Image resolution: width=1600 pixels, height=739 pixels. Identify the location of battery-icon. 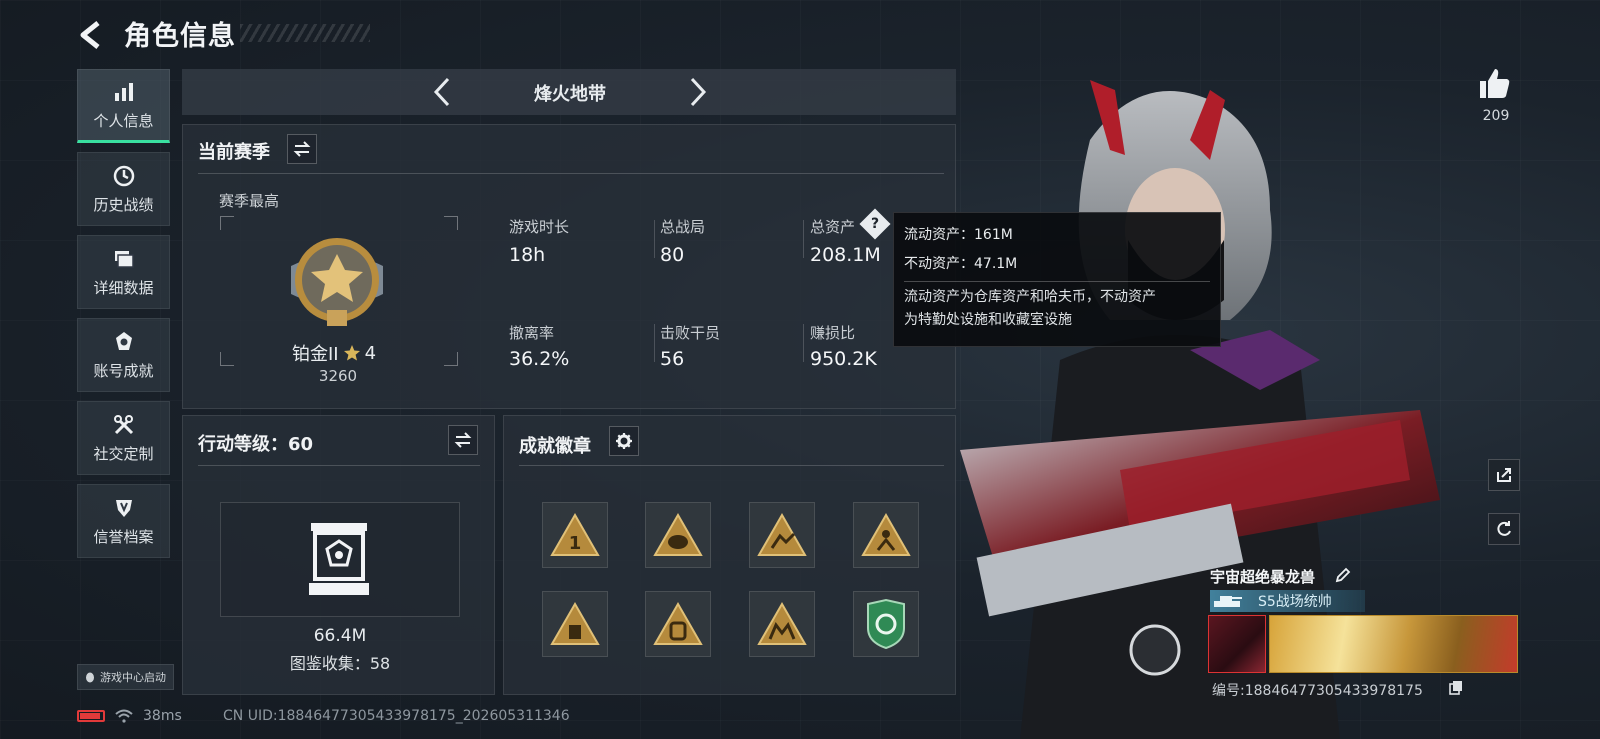
(91, 716).